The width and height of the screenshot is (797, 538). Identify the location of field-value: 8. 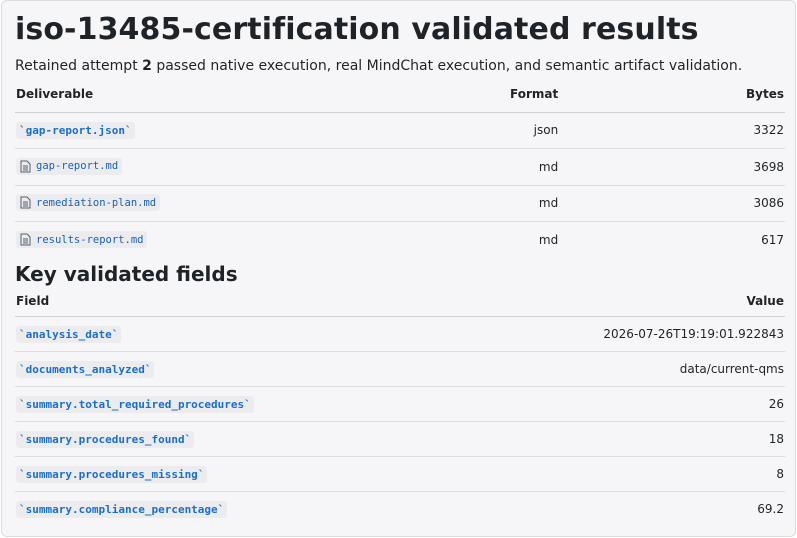
(618, 474).